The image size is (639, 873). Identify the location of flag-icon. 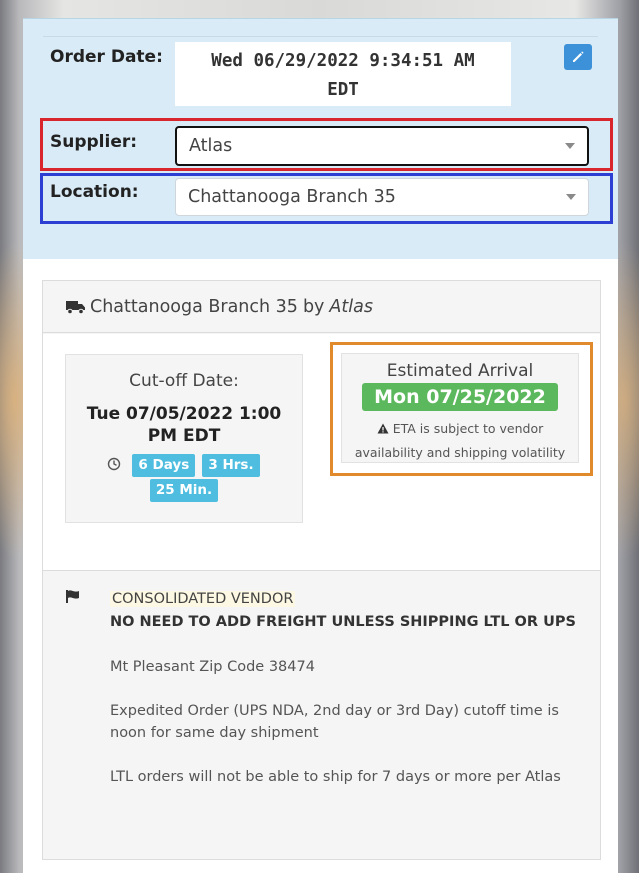
(72, 596).